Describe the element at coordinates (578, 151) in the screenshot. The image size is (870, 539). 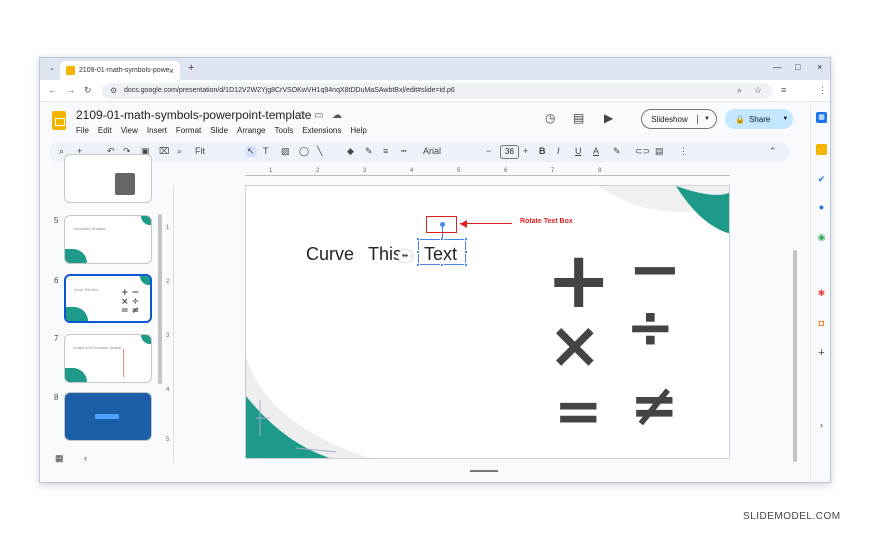
I see `underline-button: U` at that location.